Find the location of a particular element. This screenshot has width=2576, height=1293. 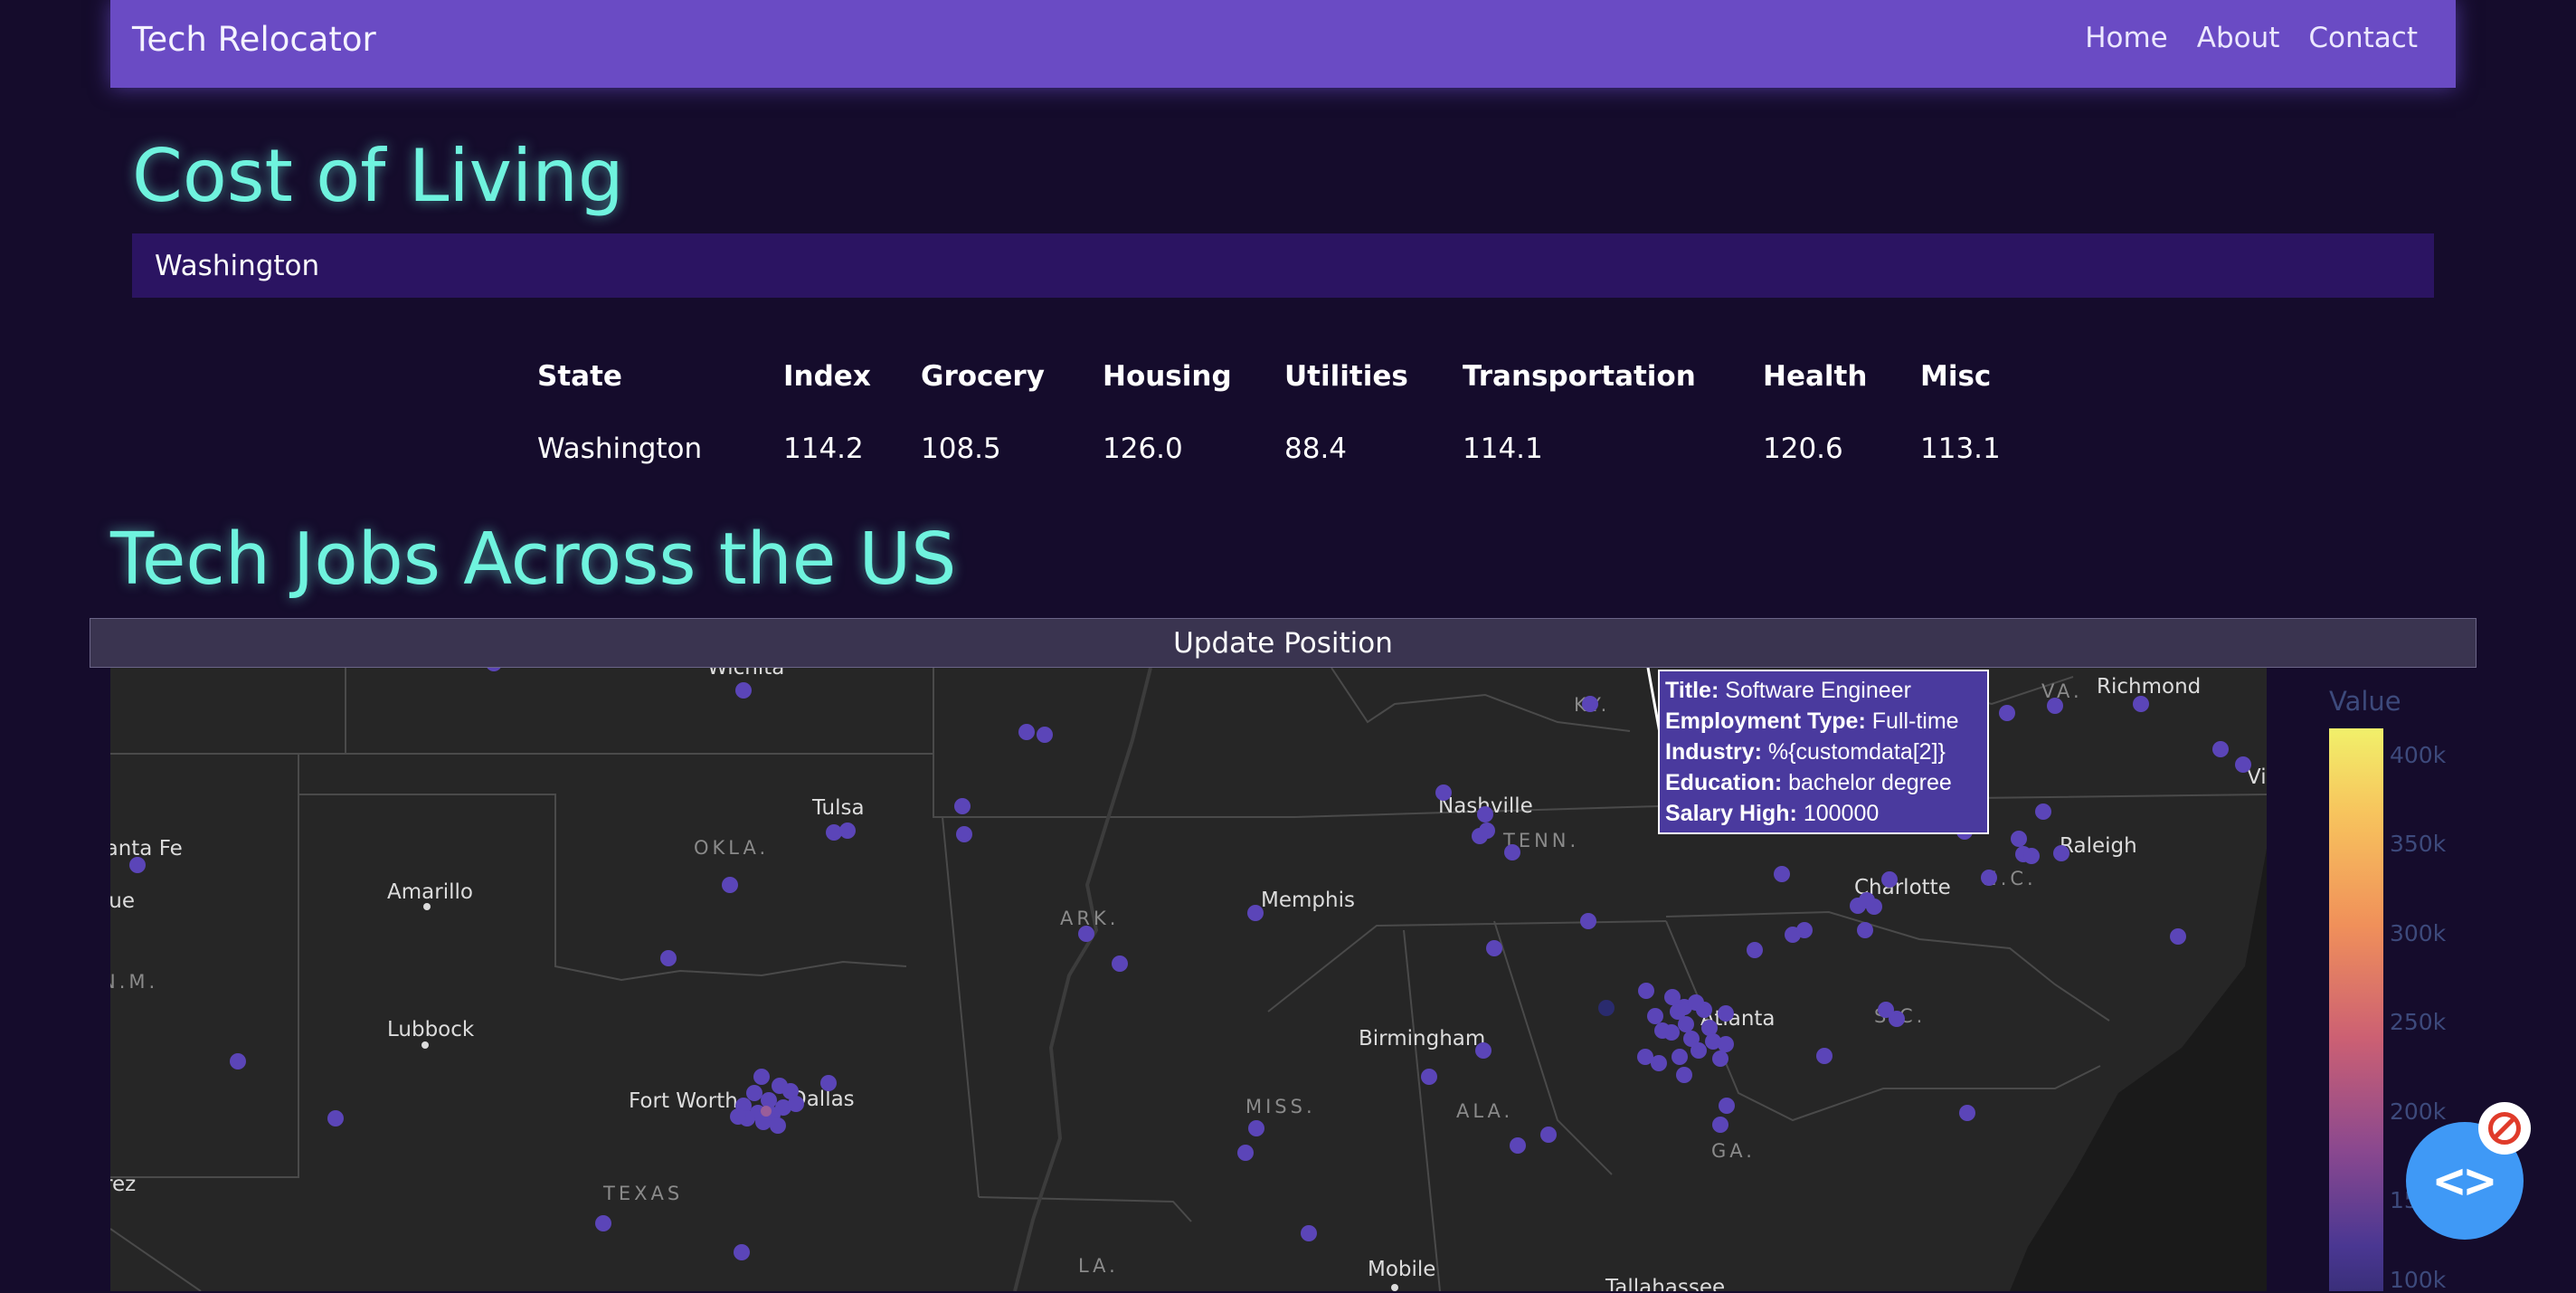

city-santa-fe: Santa Fe is located at coordinates (146, 848).